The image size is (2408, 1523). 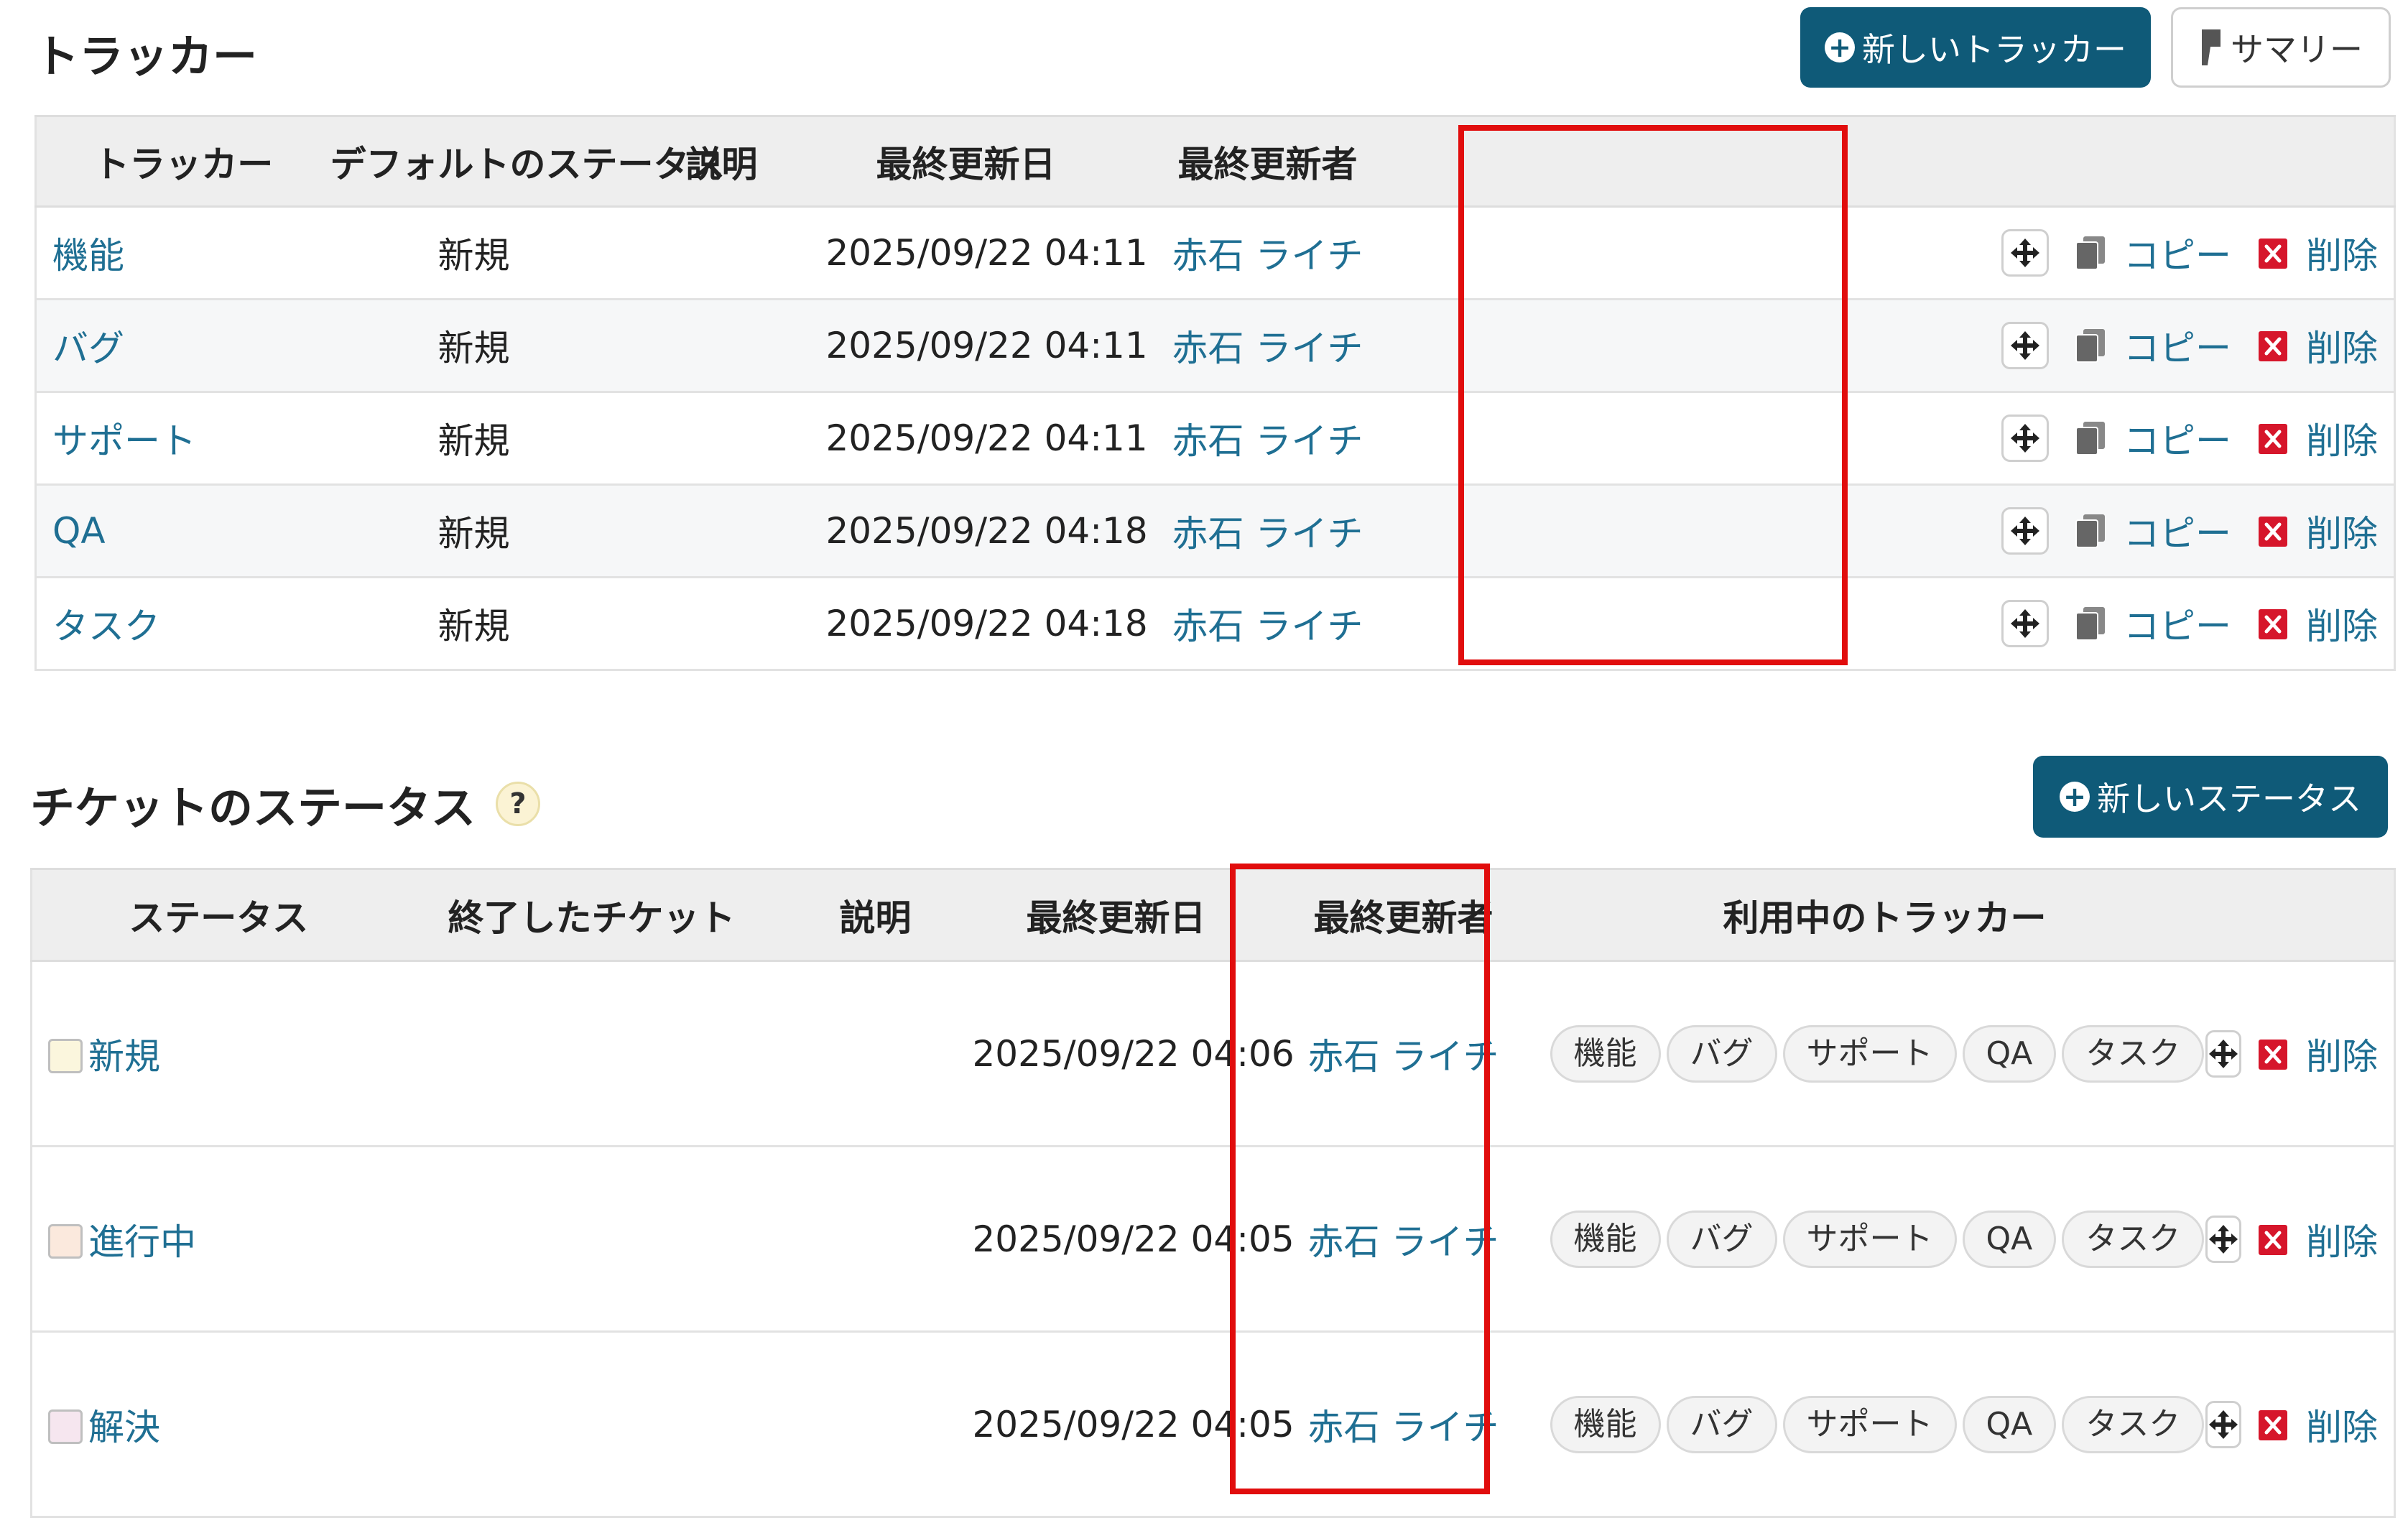 What do you see at coordinates (253, 808) in the screenshot?
I see `statuses-title: チケットのステータス` at bounding box center [253, 808].